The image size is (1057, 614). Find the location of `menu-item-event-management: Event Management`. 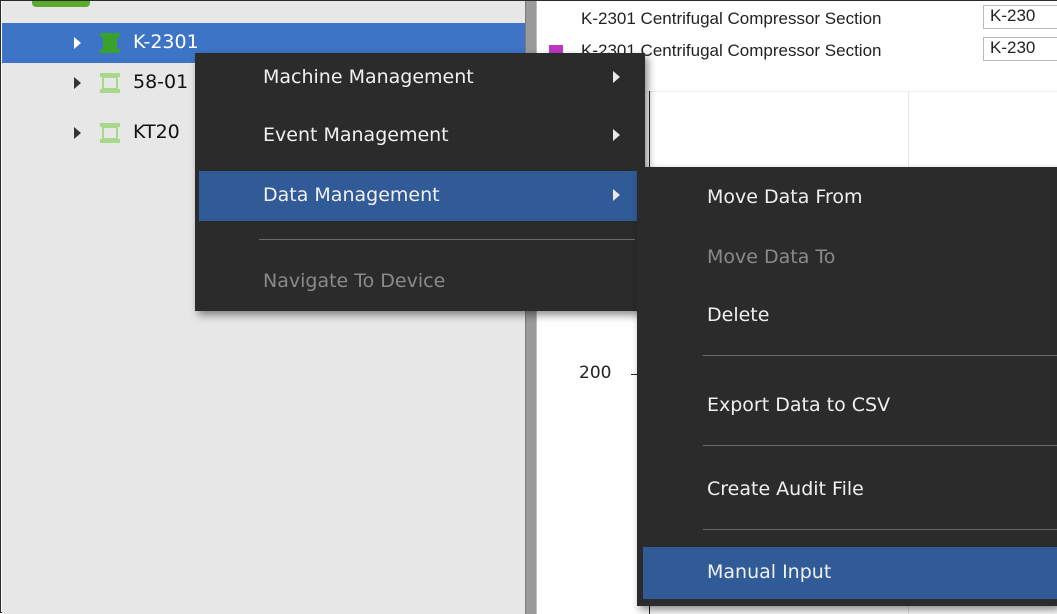

menu-item-event-management: Event Management is located at coordinates (420, 136).